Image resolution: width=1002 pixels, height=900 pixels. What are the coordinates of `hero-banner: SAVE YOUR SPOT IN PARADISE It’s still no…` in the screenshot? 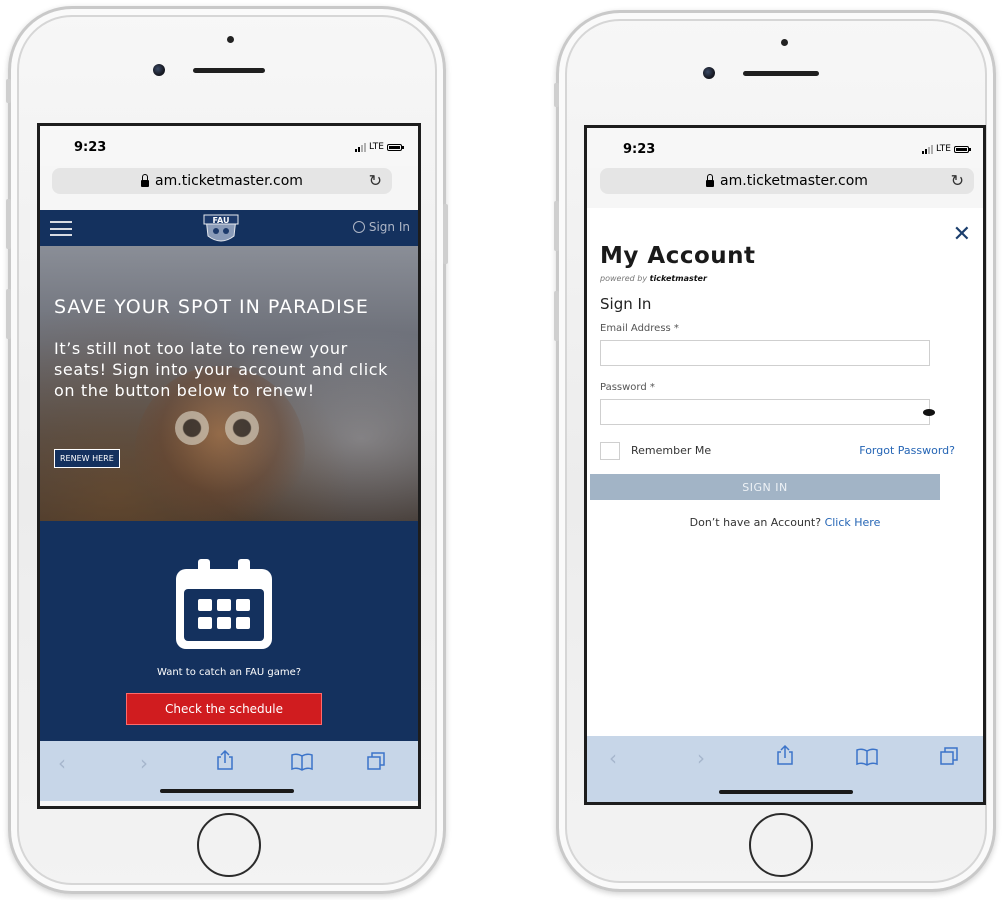 It's located at (229, 383).